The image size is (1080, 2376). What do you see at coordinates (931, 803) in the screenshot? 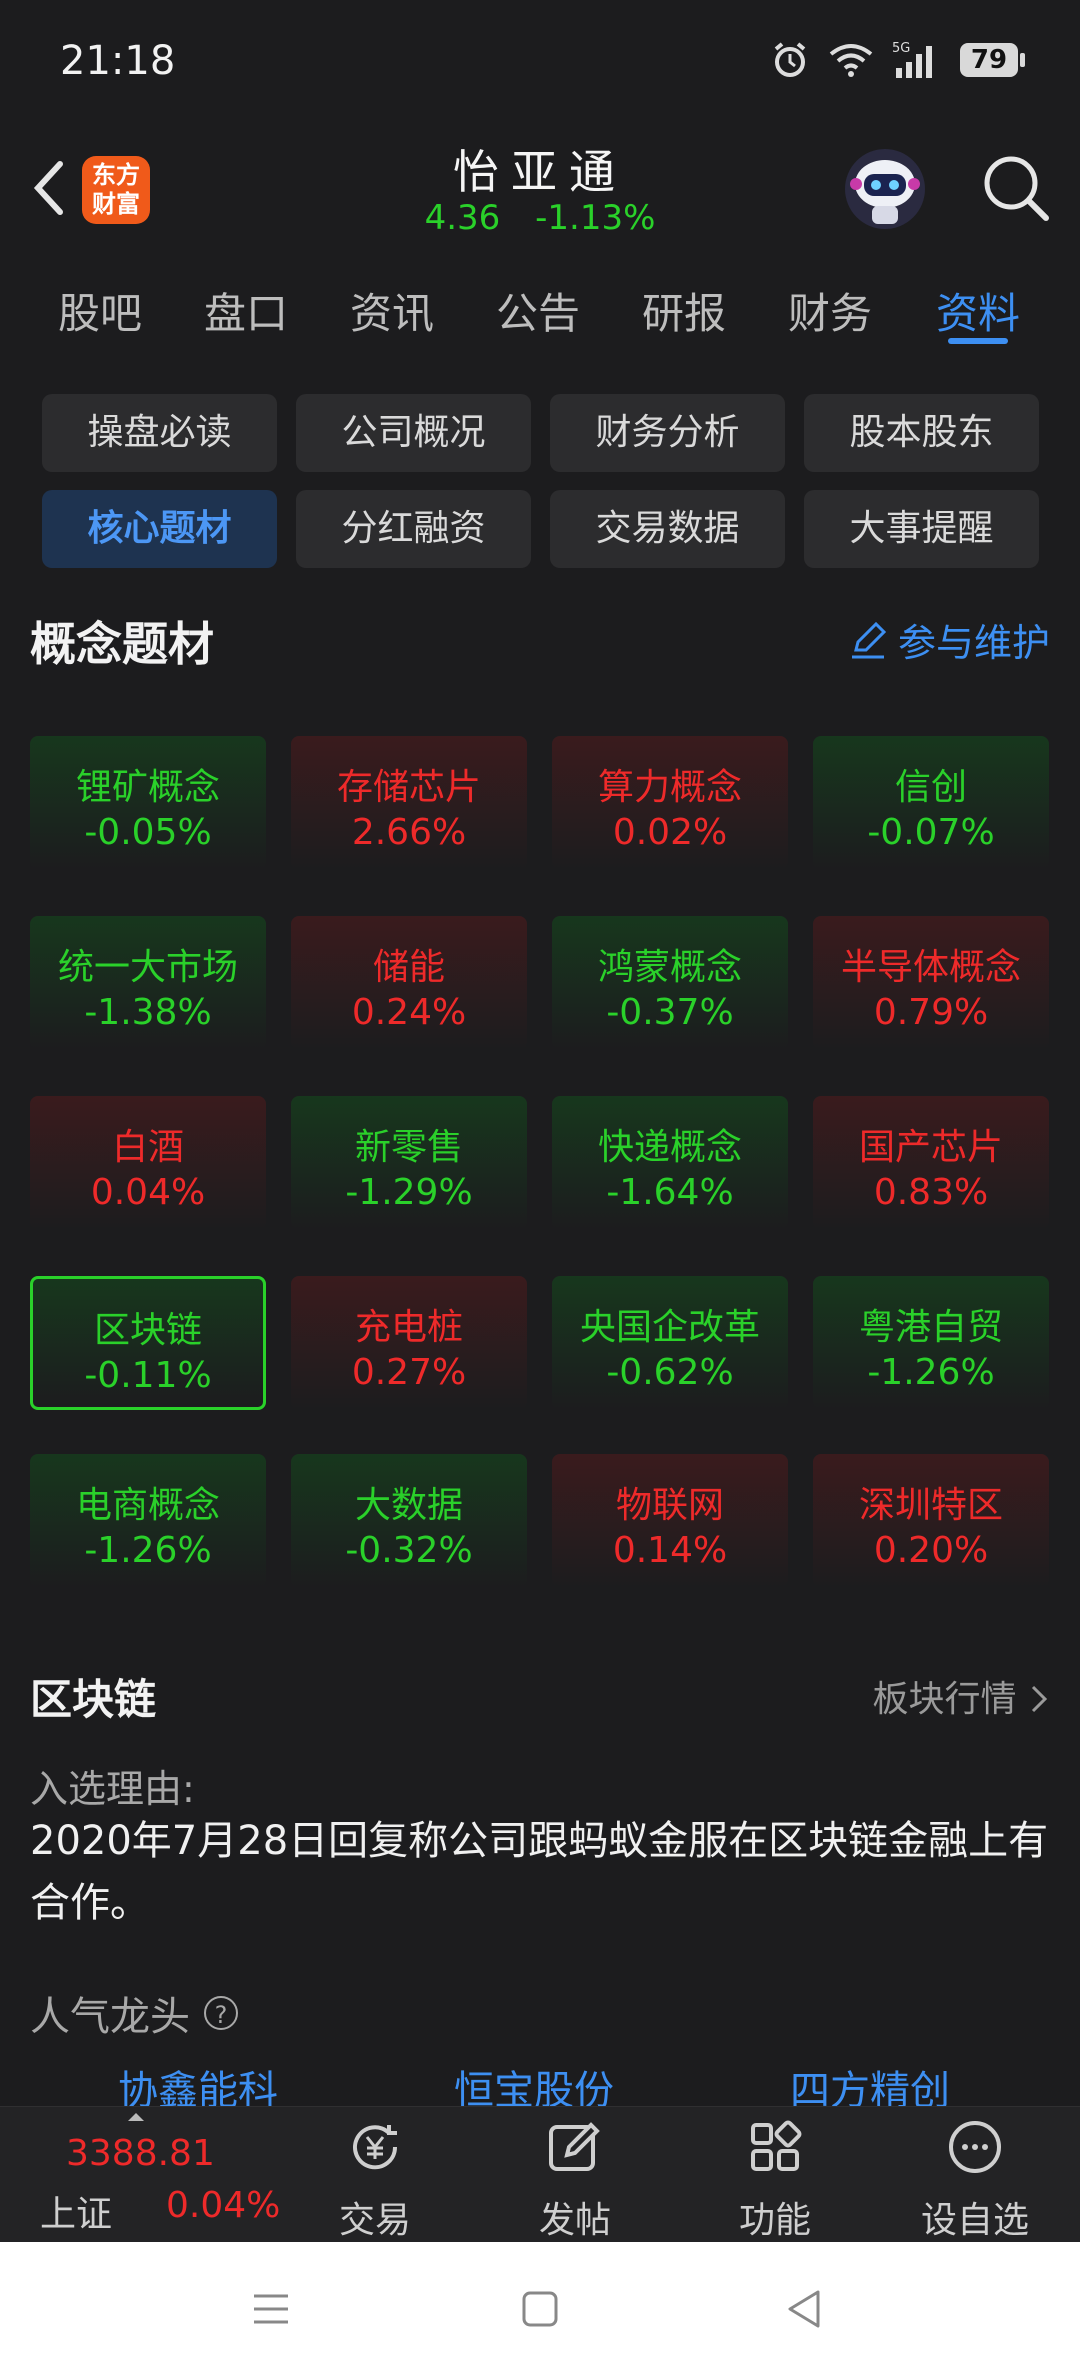
I see `concept-card: 信创 -0.07%` at bounding box center [931, 803].